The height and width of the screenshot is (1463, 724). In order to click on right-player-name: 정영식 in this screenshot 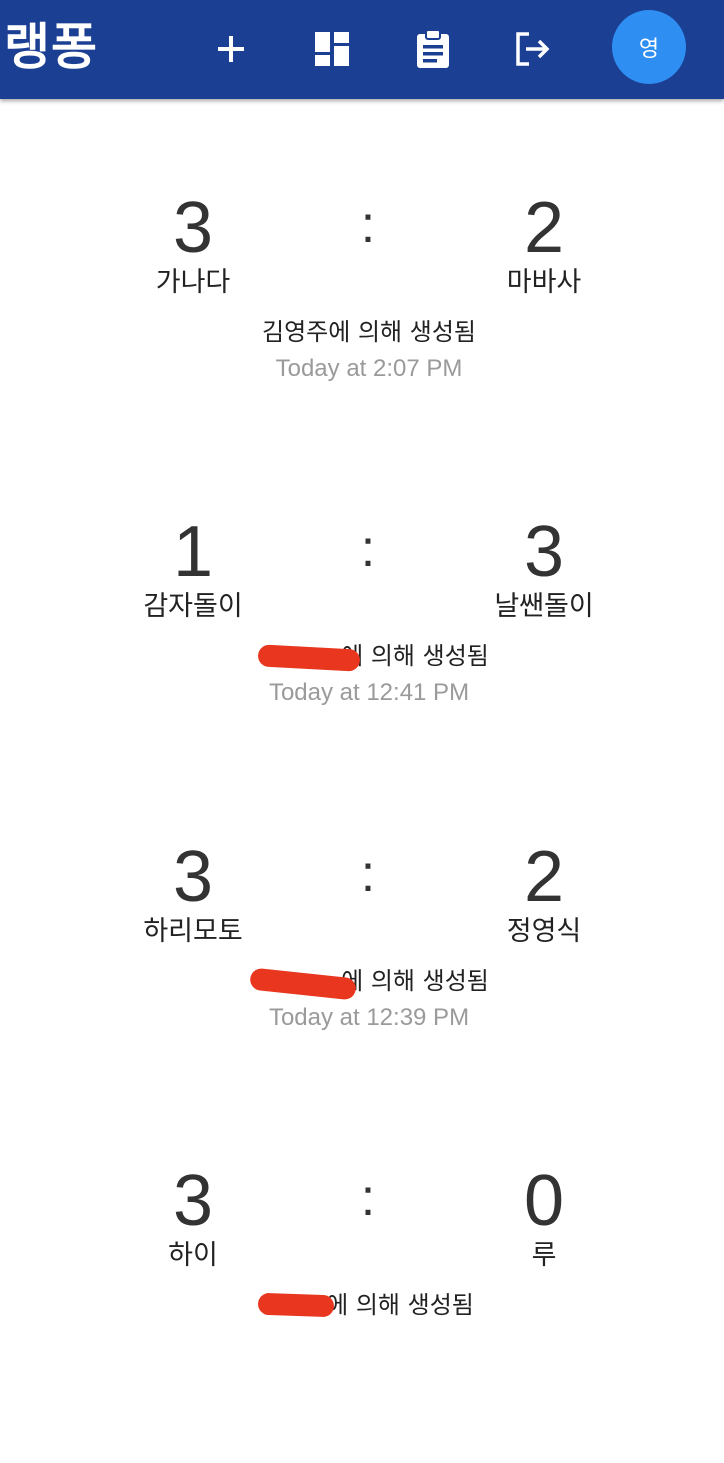, I will do `click(544, 931)`.